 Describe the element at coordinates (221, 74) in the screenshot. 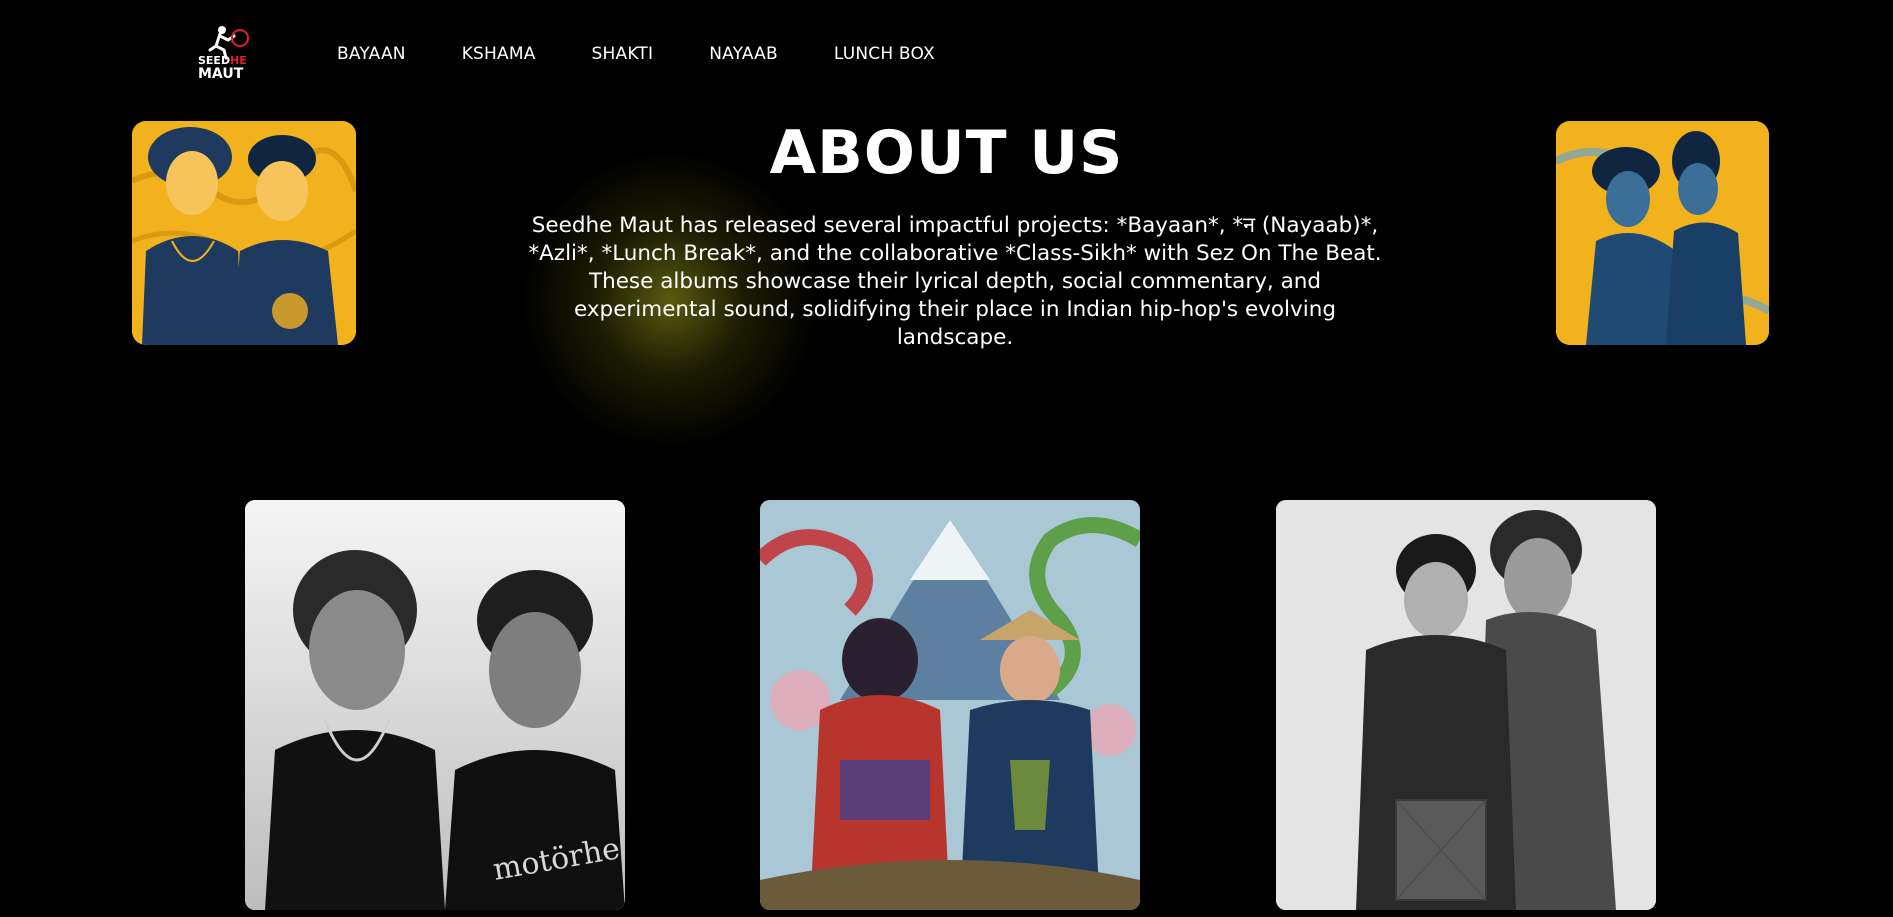

I see `svg-text: MAUT` at that location.